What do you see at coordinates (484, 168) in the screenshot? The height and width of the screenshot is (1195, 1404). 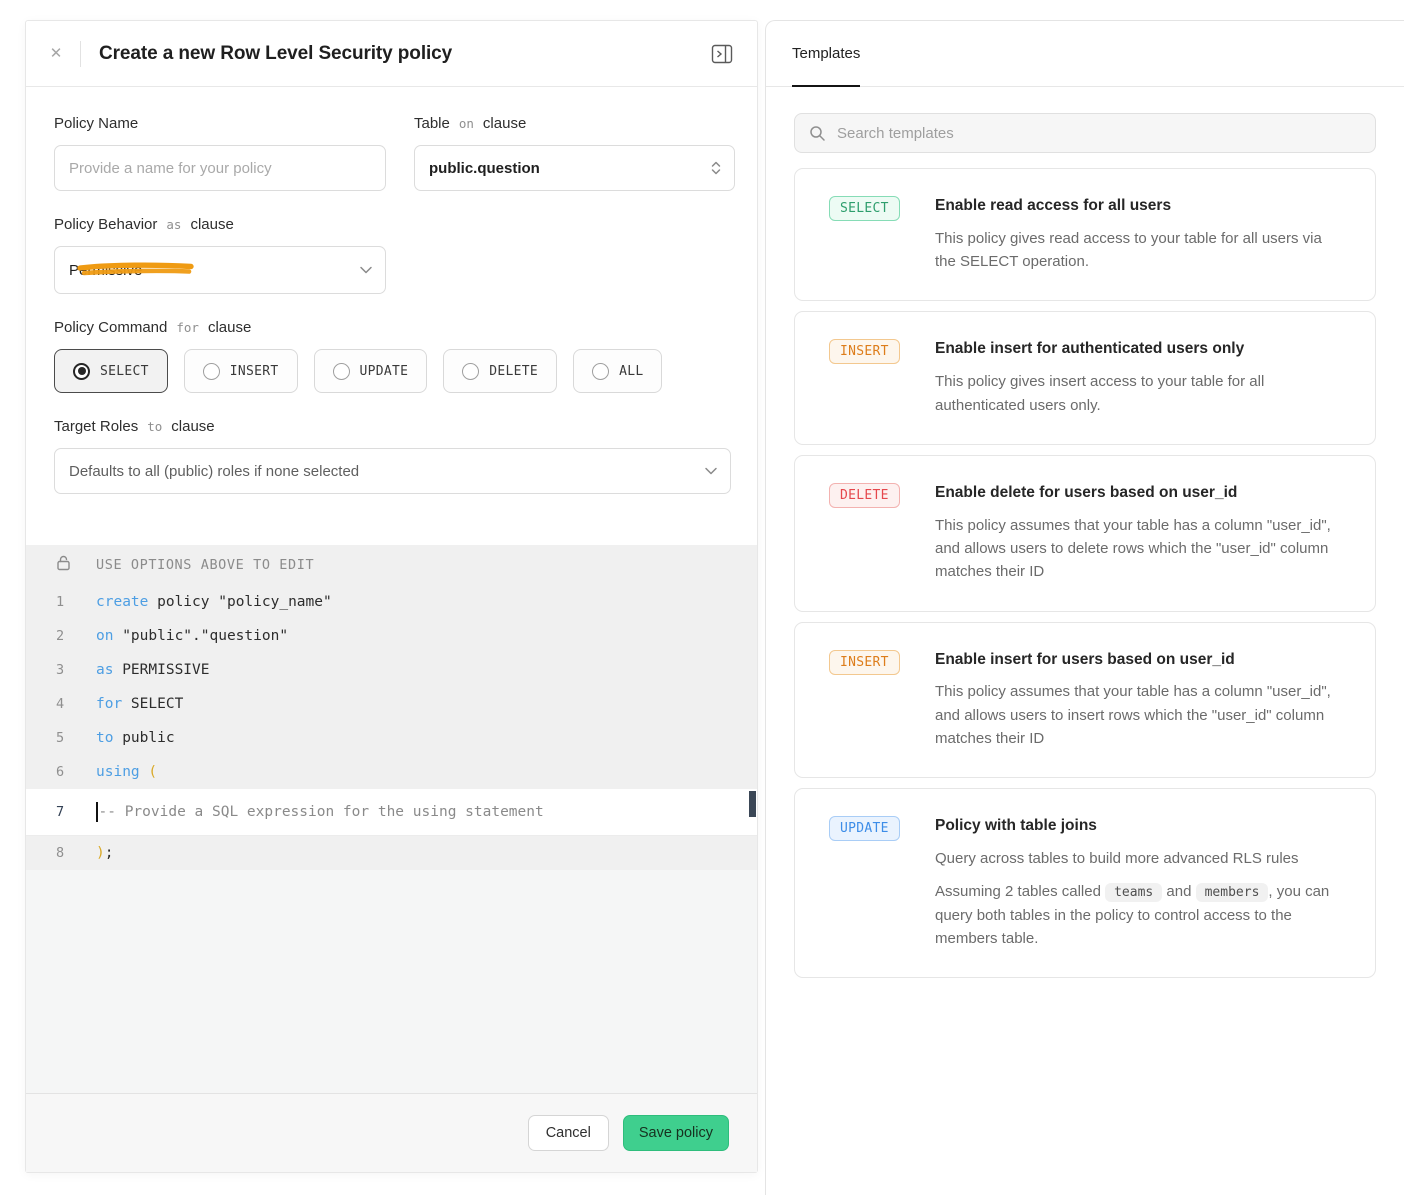 I see `table-select-value: public.question` at bounding box center [484, 168].